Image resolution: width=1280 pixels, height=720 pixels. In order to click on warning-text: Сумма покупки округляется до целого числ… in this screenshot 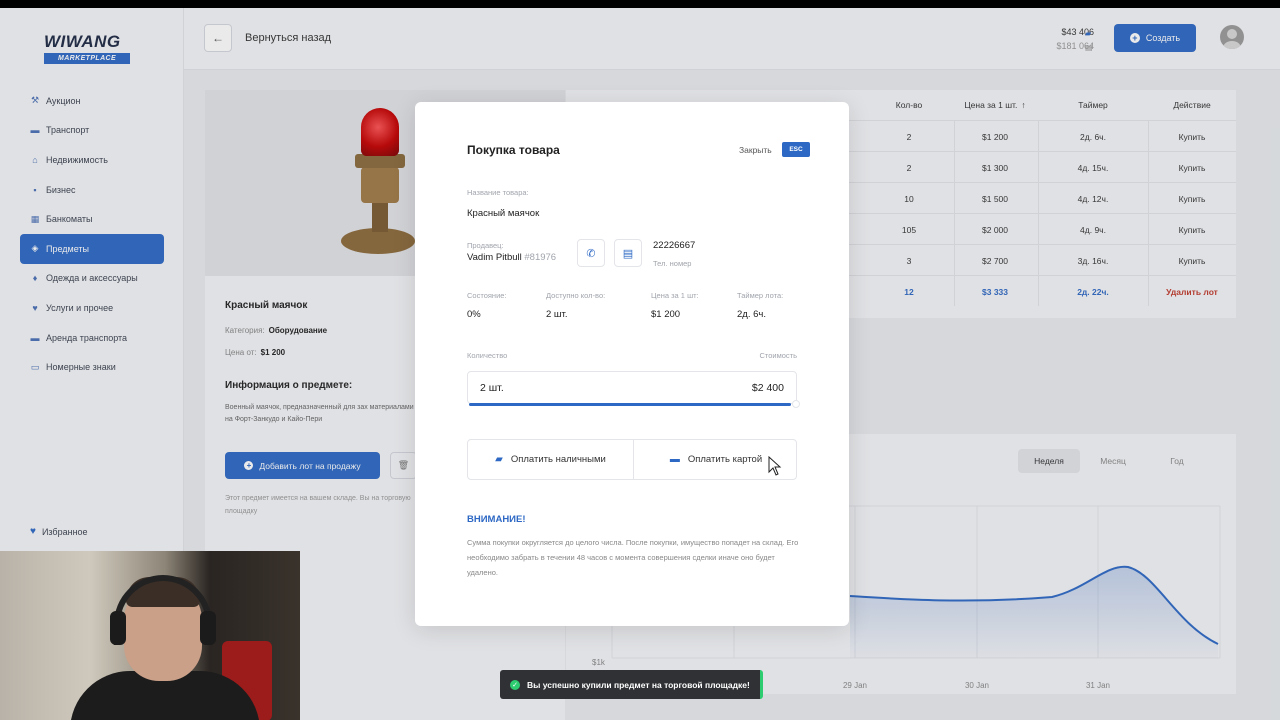, I will do `click(633, 557)`.